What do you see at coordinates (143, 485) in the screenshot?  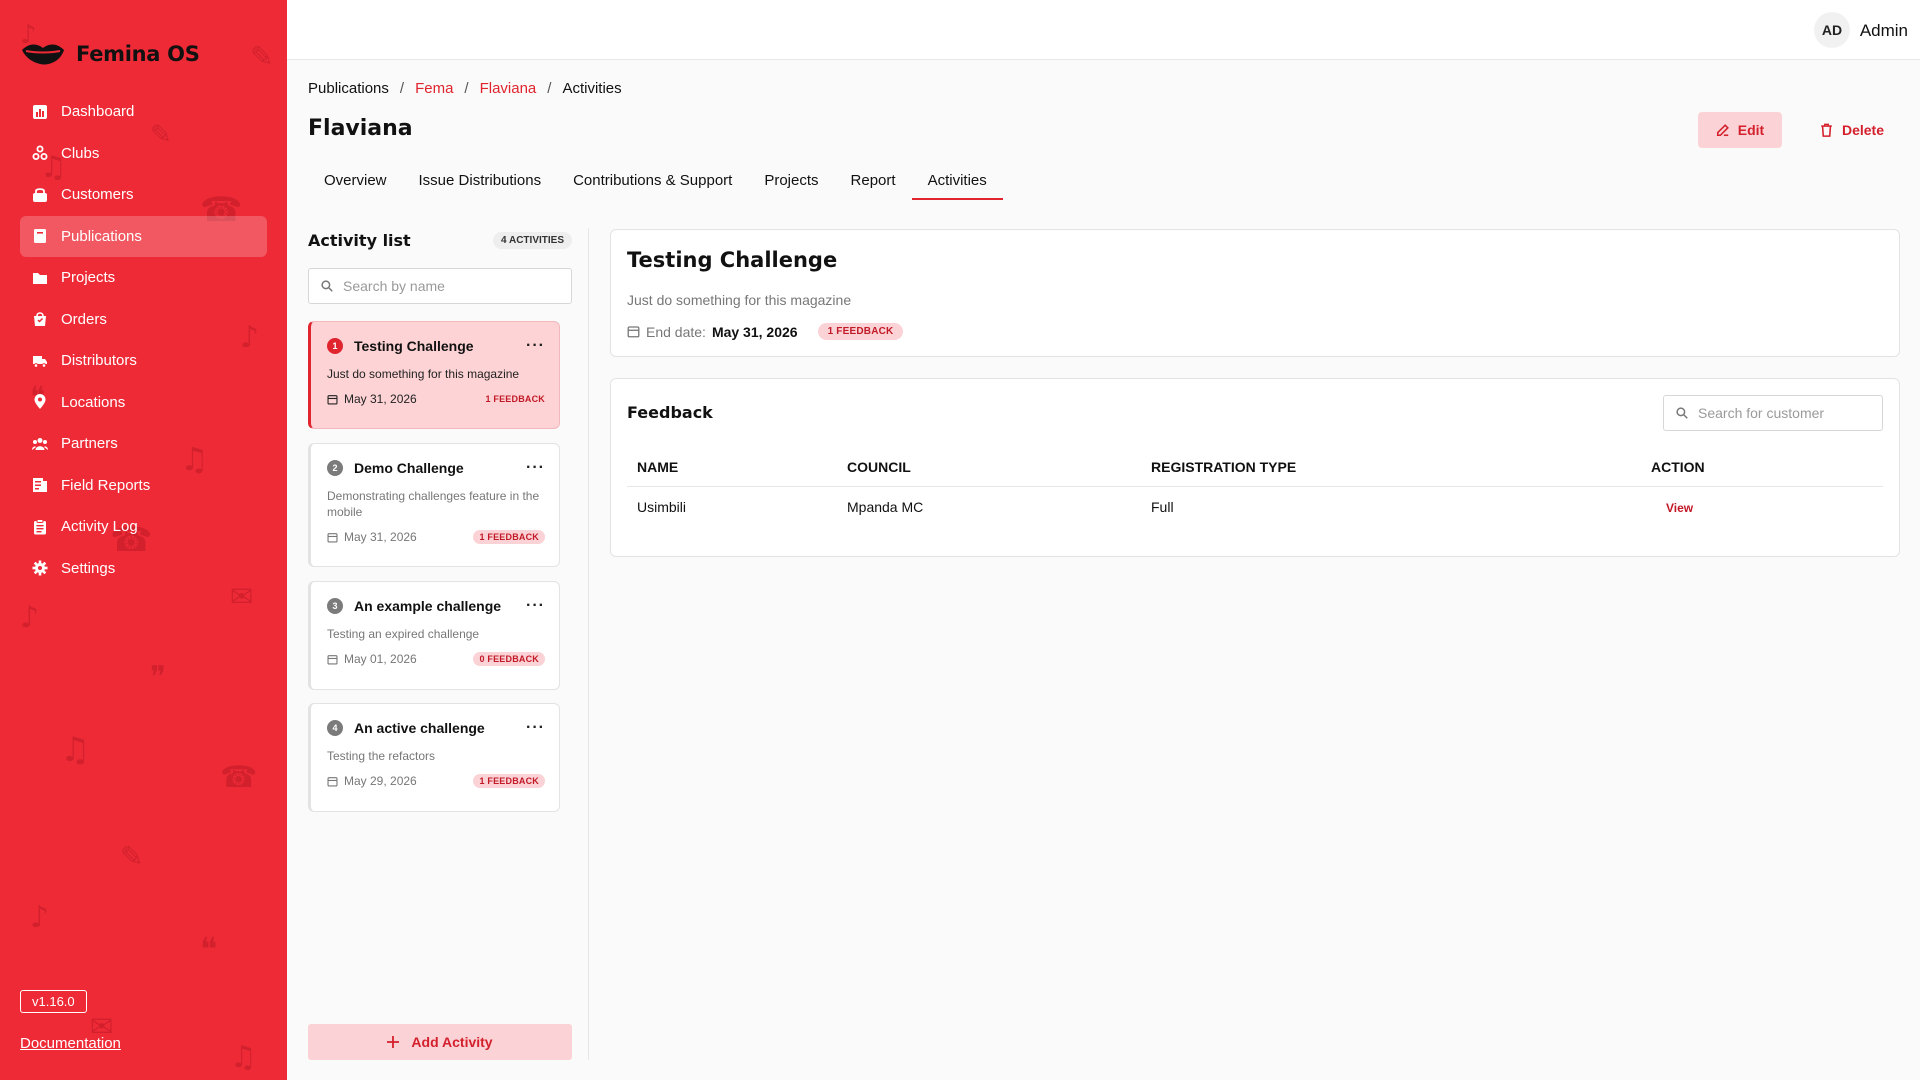 I see `sidebar-item-field-reports: Field Reports` at bounding box center [143, 485].